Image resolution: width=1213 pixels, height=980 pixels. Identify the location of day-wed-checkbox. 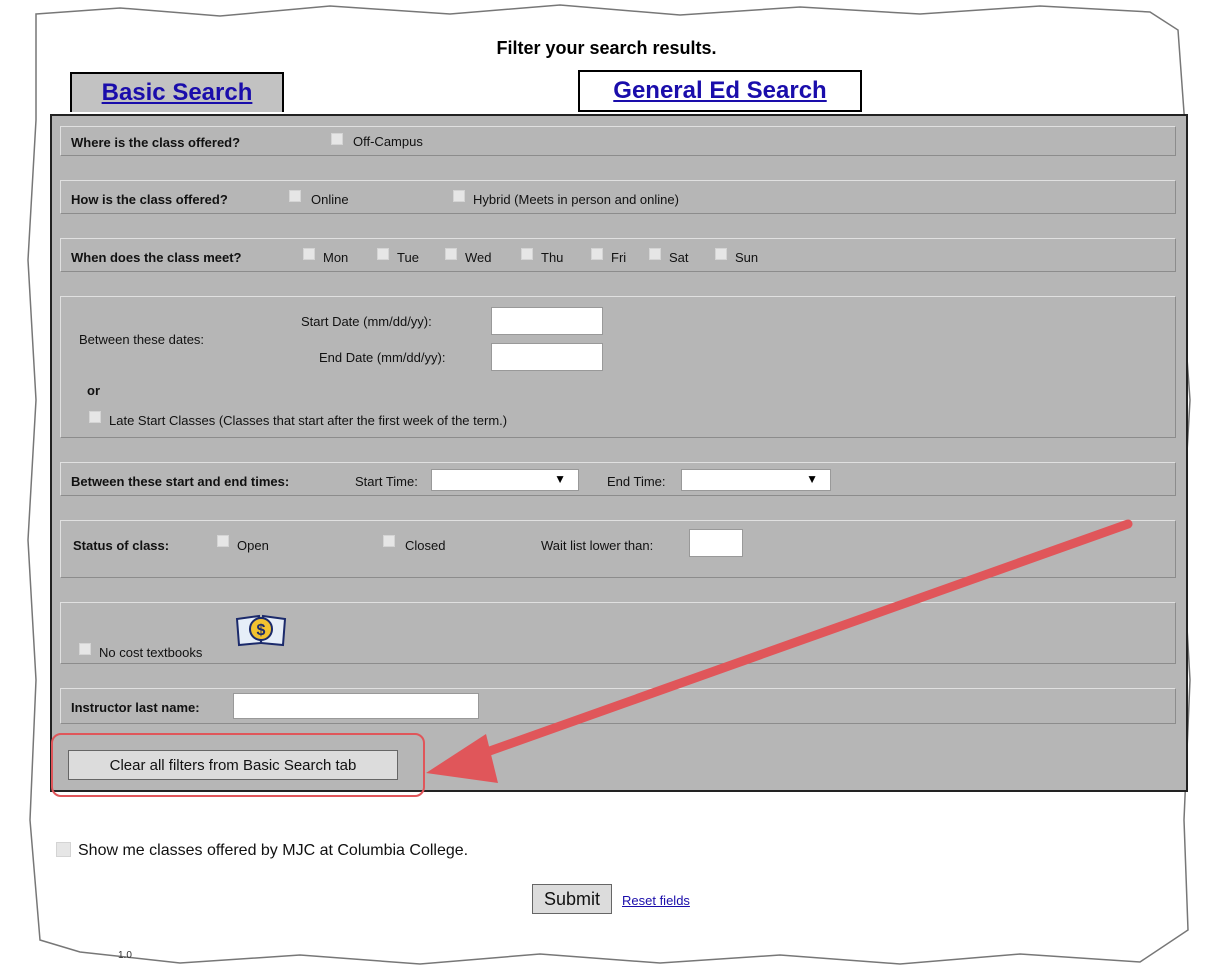
(451, 254).